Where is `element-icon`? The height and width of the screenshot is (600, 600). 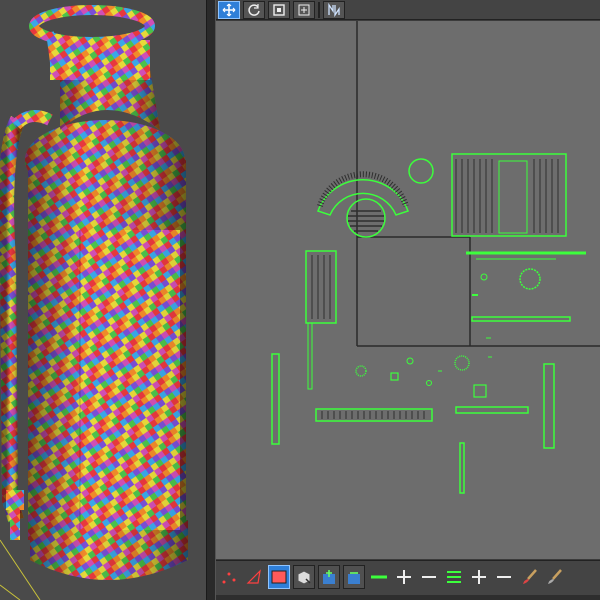 element-icon is located at coordinates (304, 577).